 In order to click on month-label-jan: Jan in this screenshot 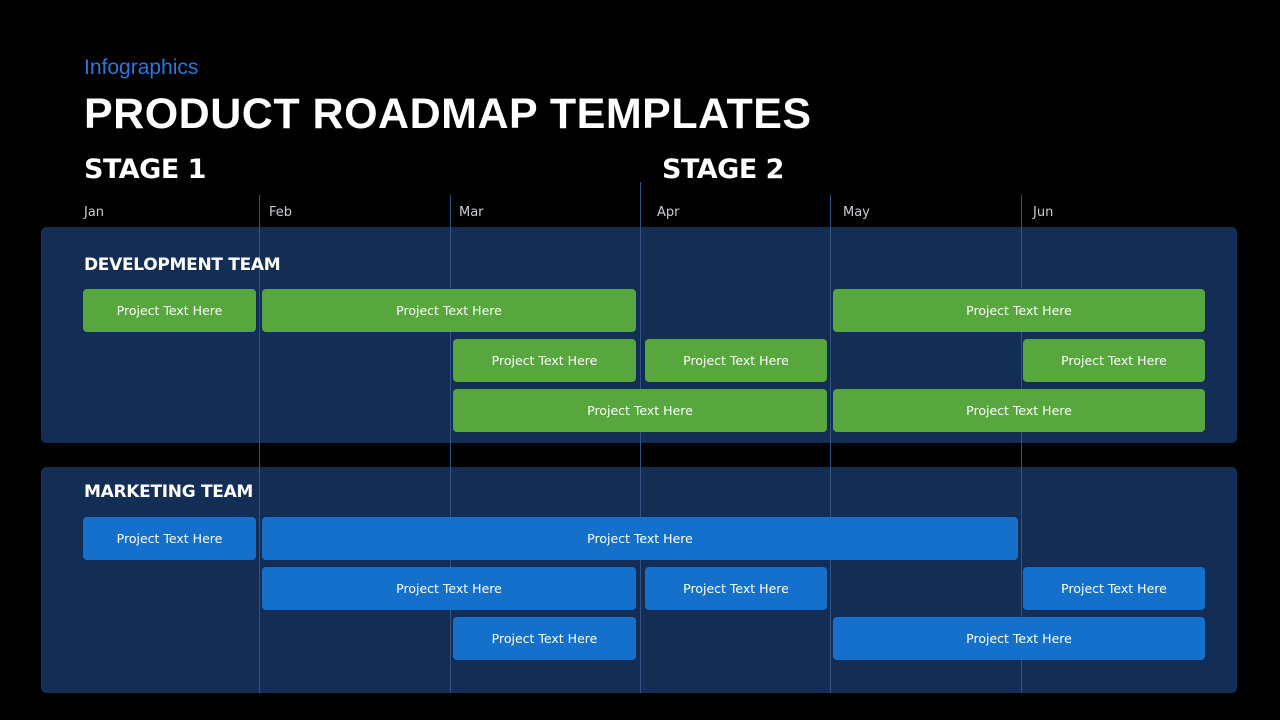, I will do `click(94, 212)`.